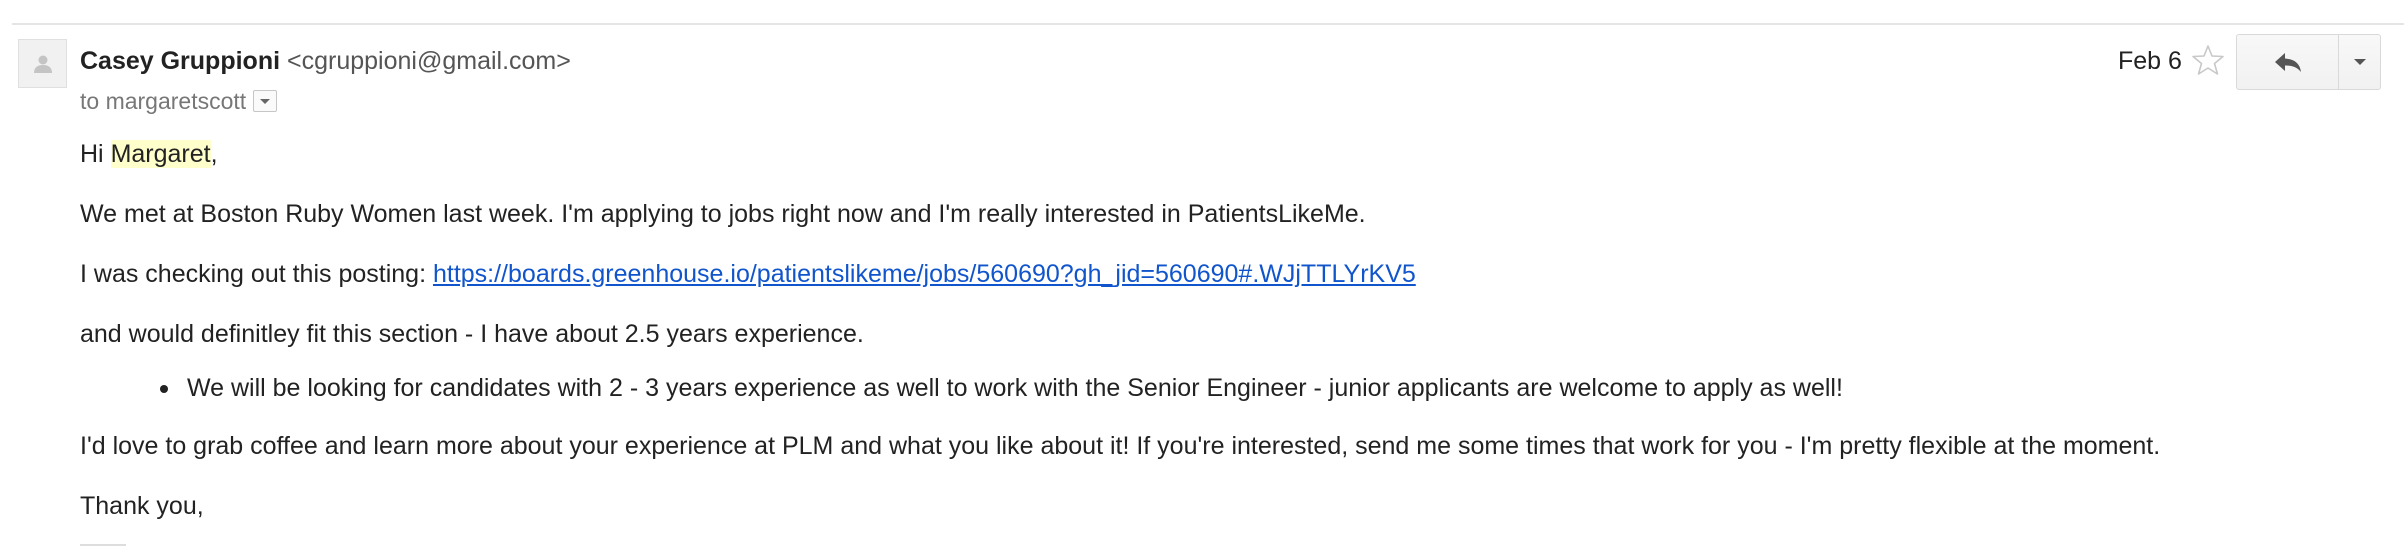 This screenshot has width=2404, height=546. Describe the element at coordinates (2150, 61) in the screenshot. I see `message-date: Feb 6` at that location.